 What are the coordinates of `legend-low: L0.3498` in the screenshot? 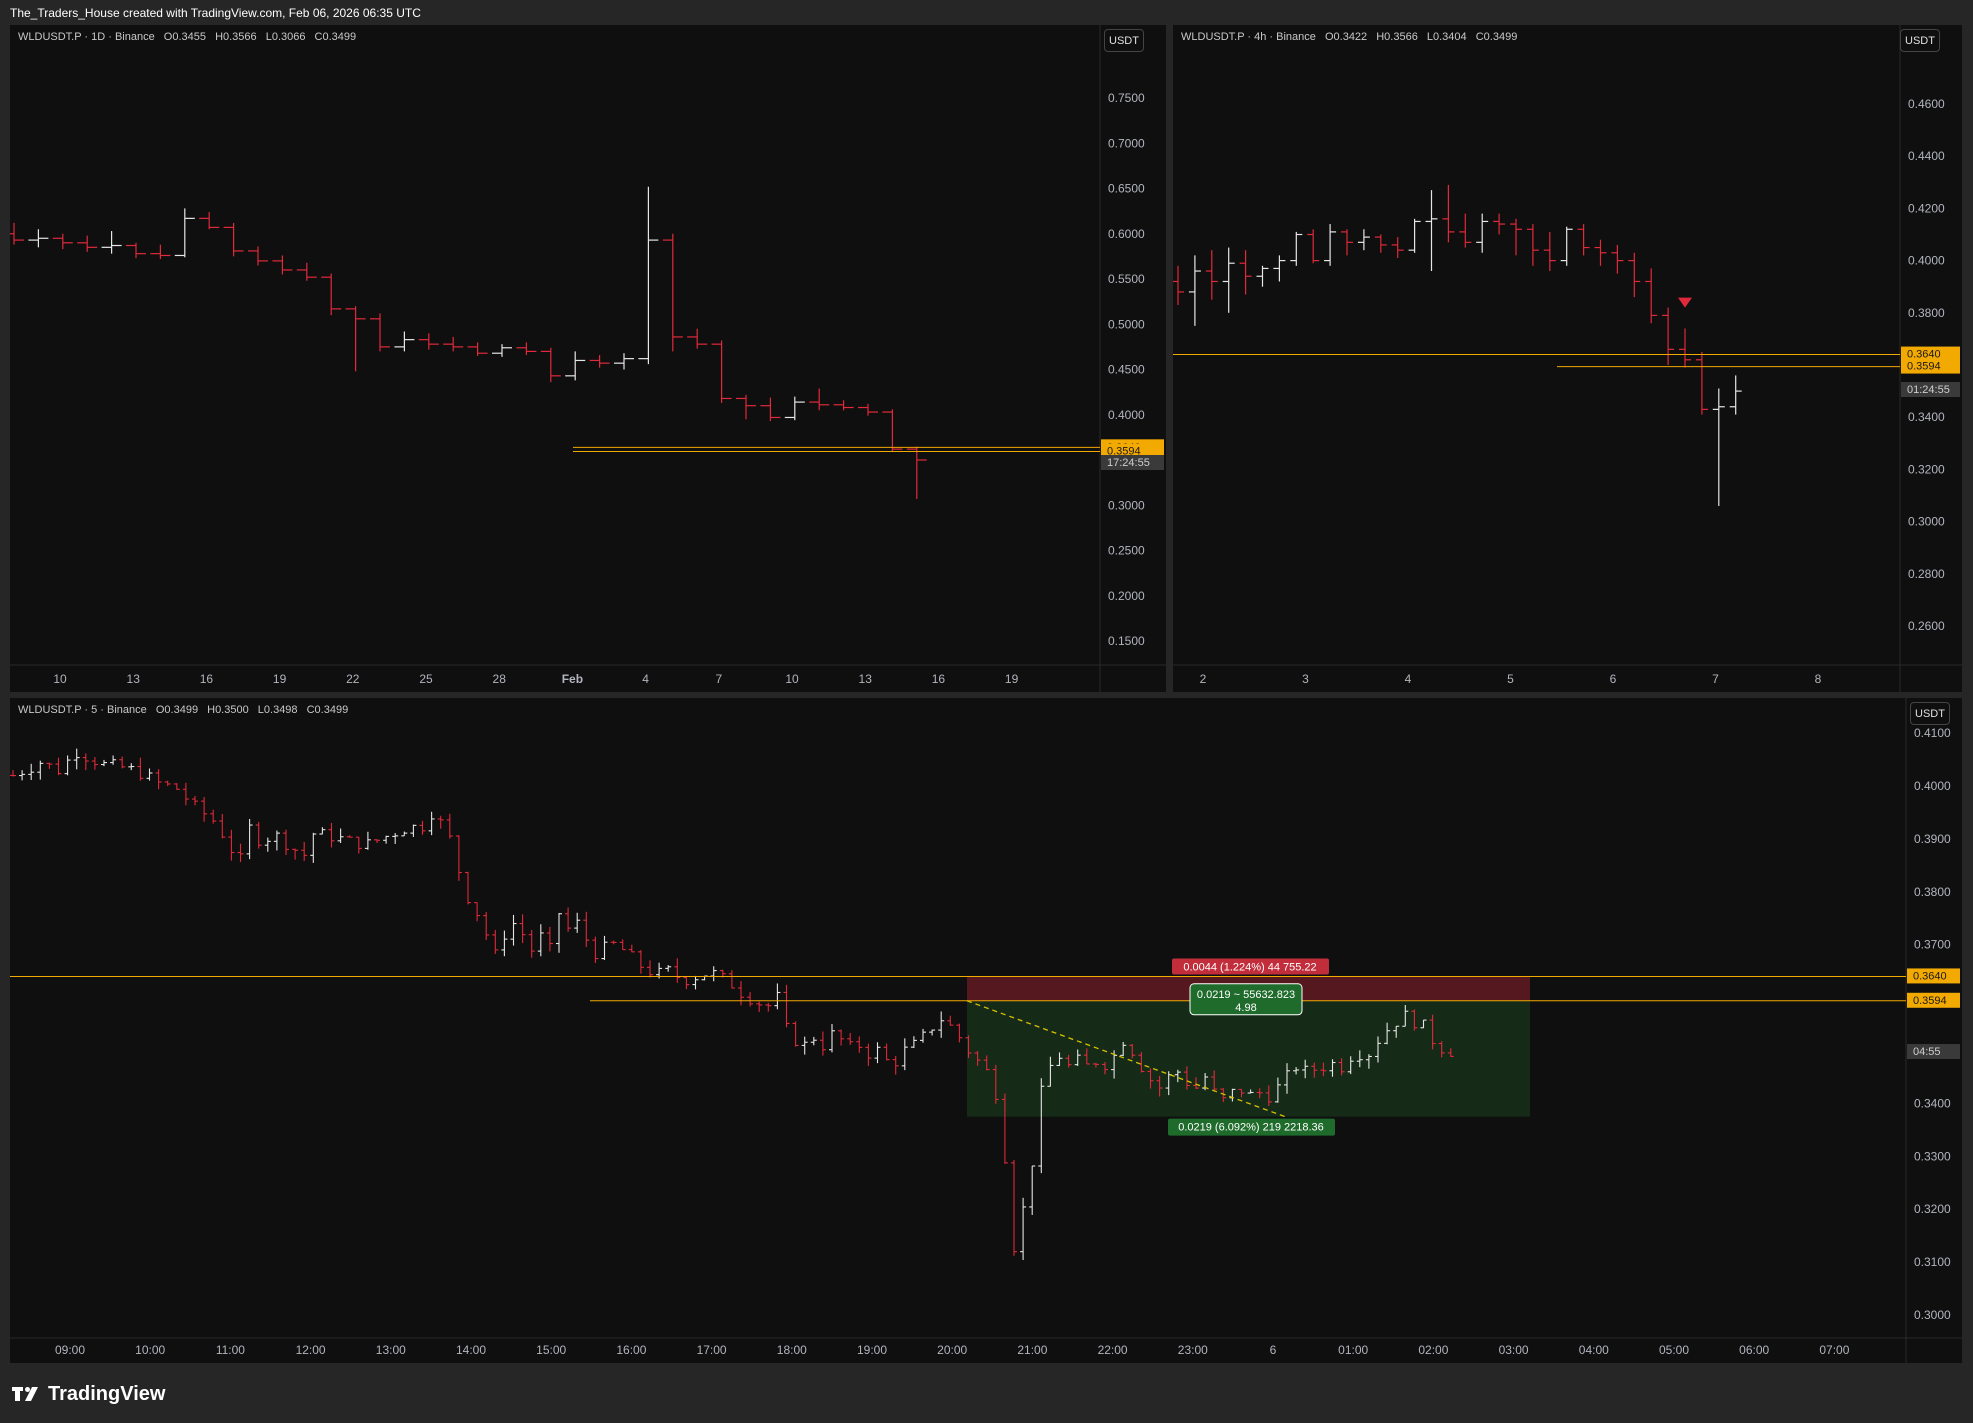 It's located at (277, 710).